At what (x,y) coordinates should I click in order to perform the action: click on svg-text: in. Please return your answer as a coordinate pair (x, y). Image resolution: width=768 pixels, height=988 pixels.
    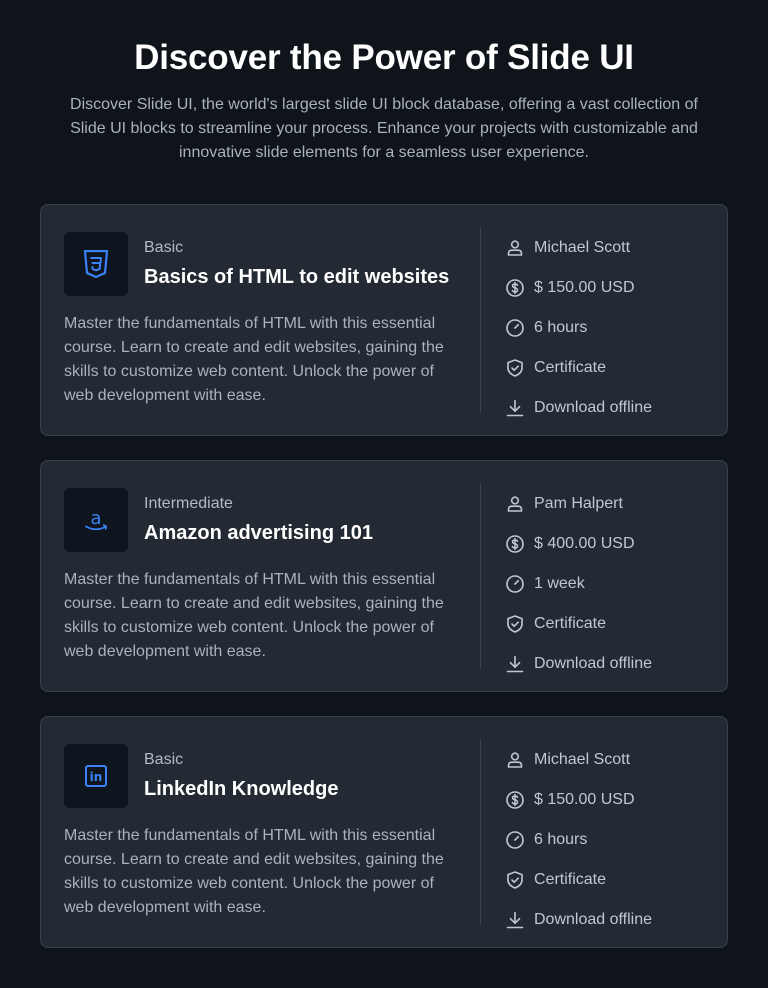
    Looking at the image, I should click on (96, 777).